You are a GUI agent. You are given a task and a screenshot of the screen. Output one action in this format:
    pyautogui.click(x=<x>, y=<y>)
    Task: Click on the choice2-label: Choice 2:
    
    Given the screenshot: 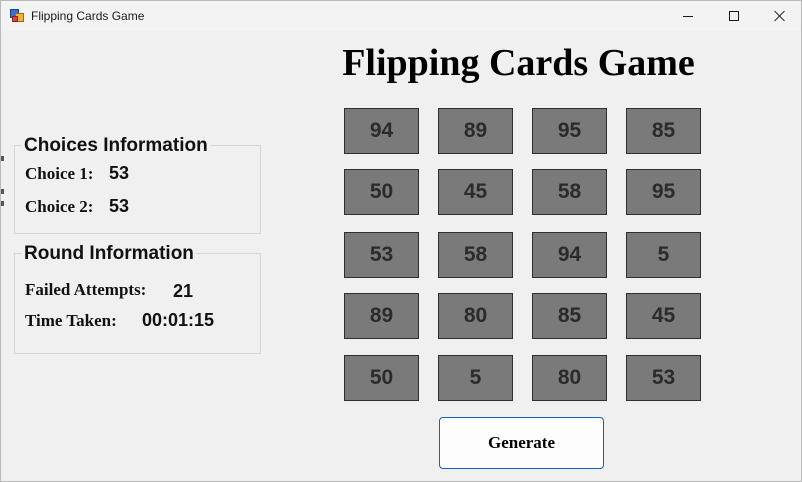 What is the action you would take?
    pyautogui.click(x=59, y=206)
    